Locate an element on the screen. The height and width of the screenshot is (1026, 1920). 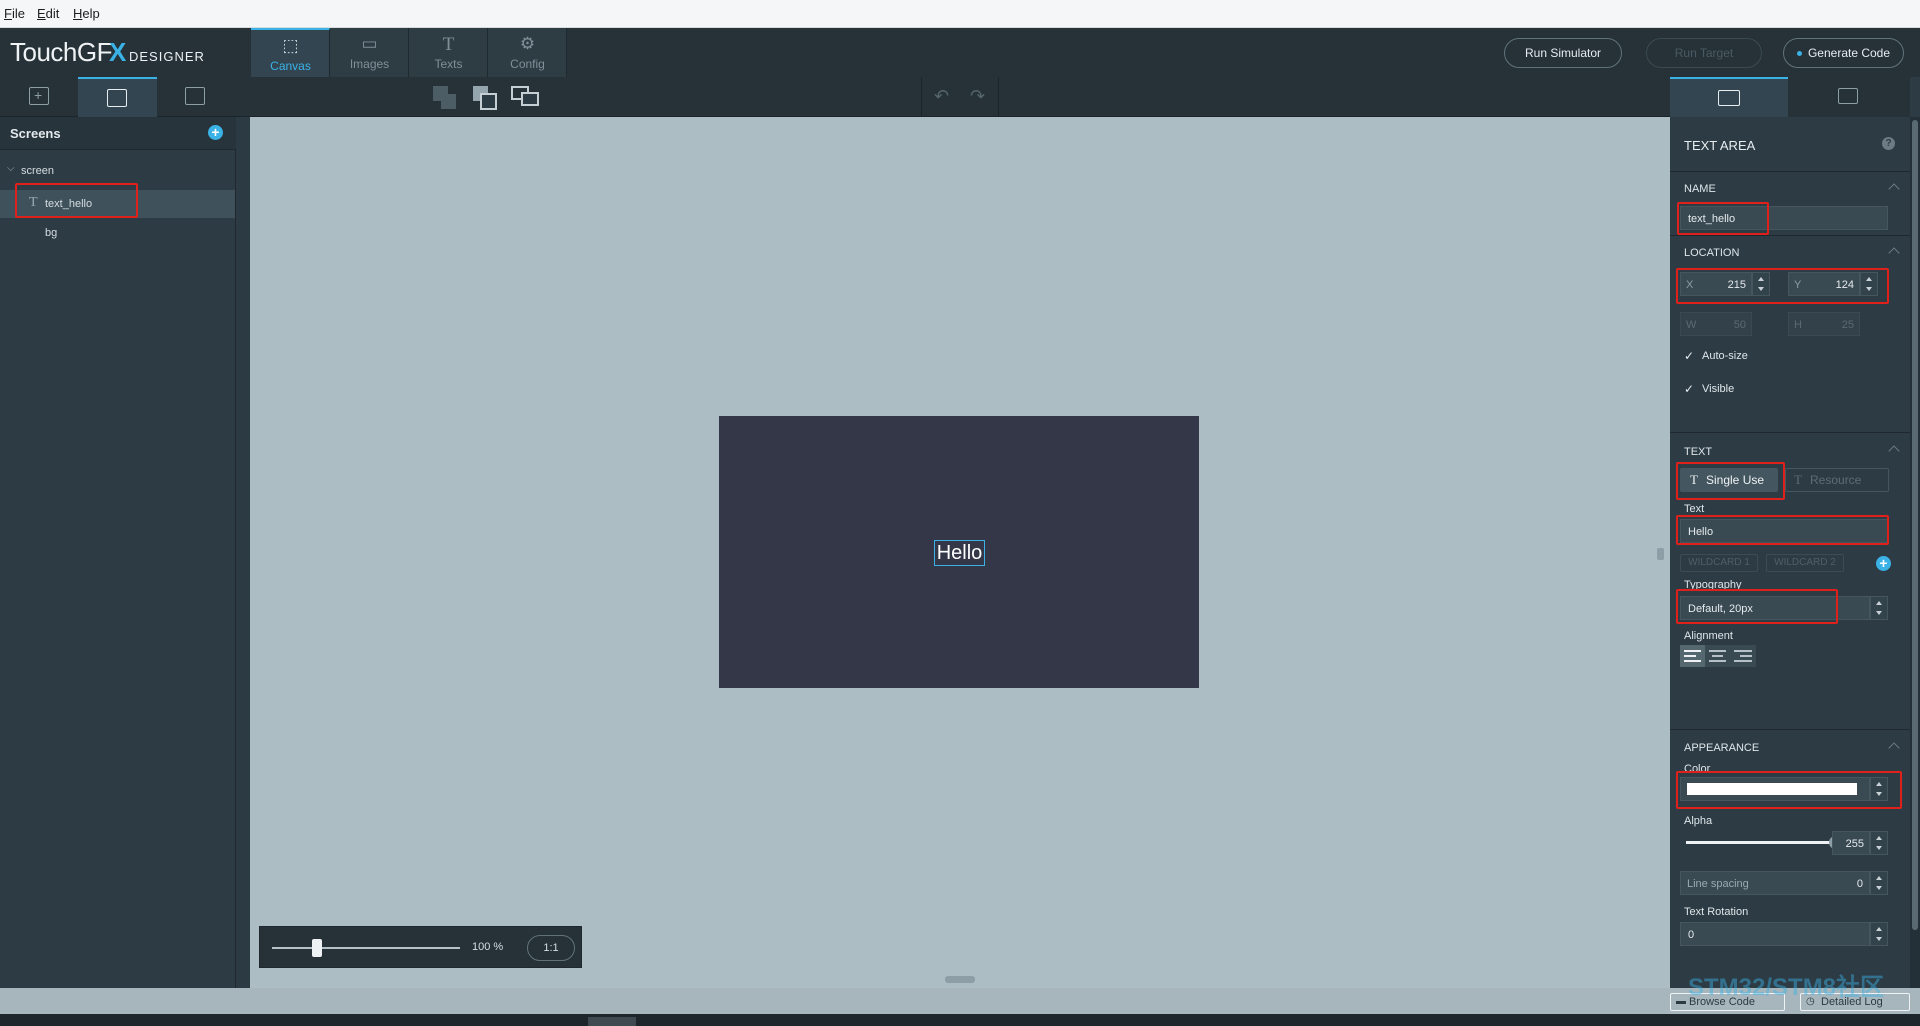
tab-label: Texts is located at coordinates (448, 64).